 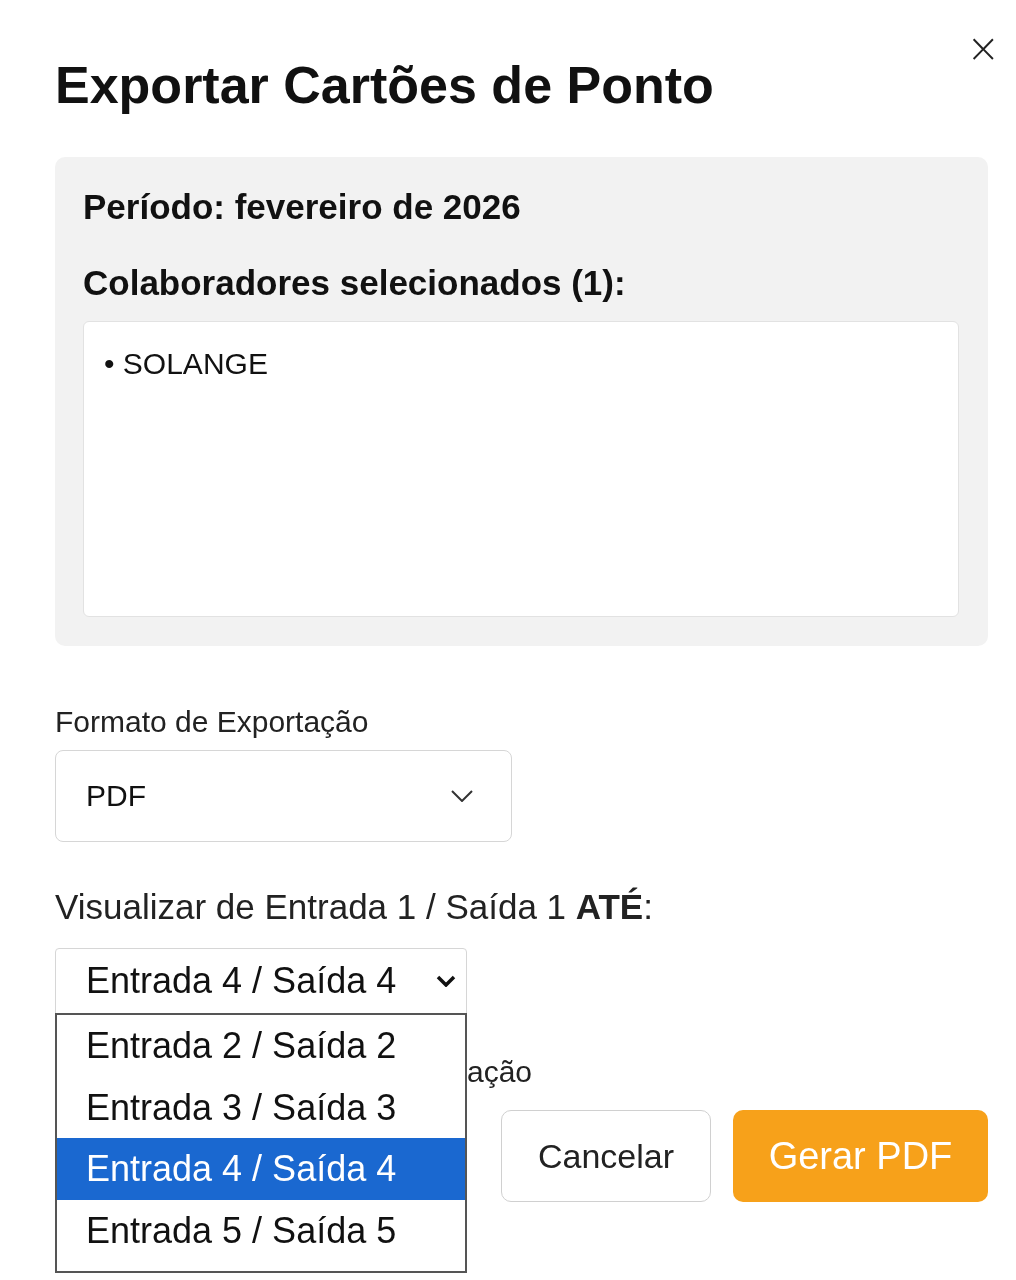 What do you see at coordinates (500, 1072) in the screenshot?
I see `option-label: ação` at bounding box center [500, 1072].